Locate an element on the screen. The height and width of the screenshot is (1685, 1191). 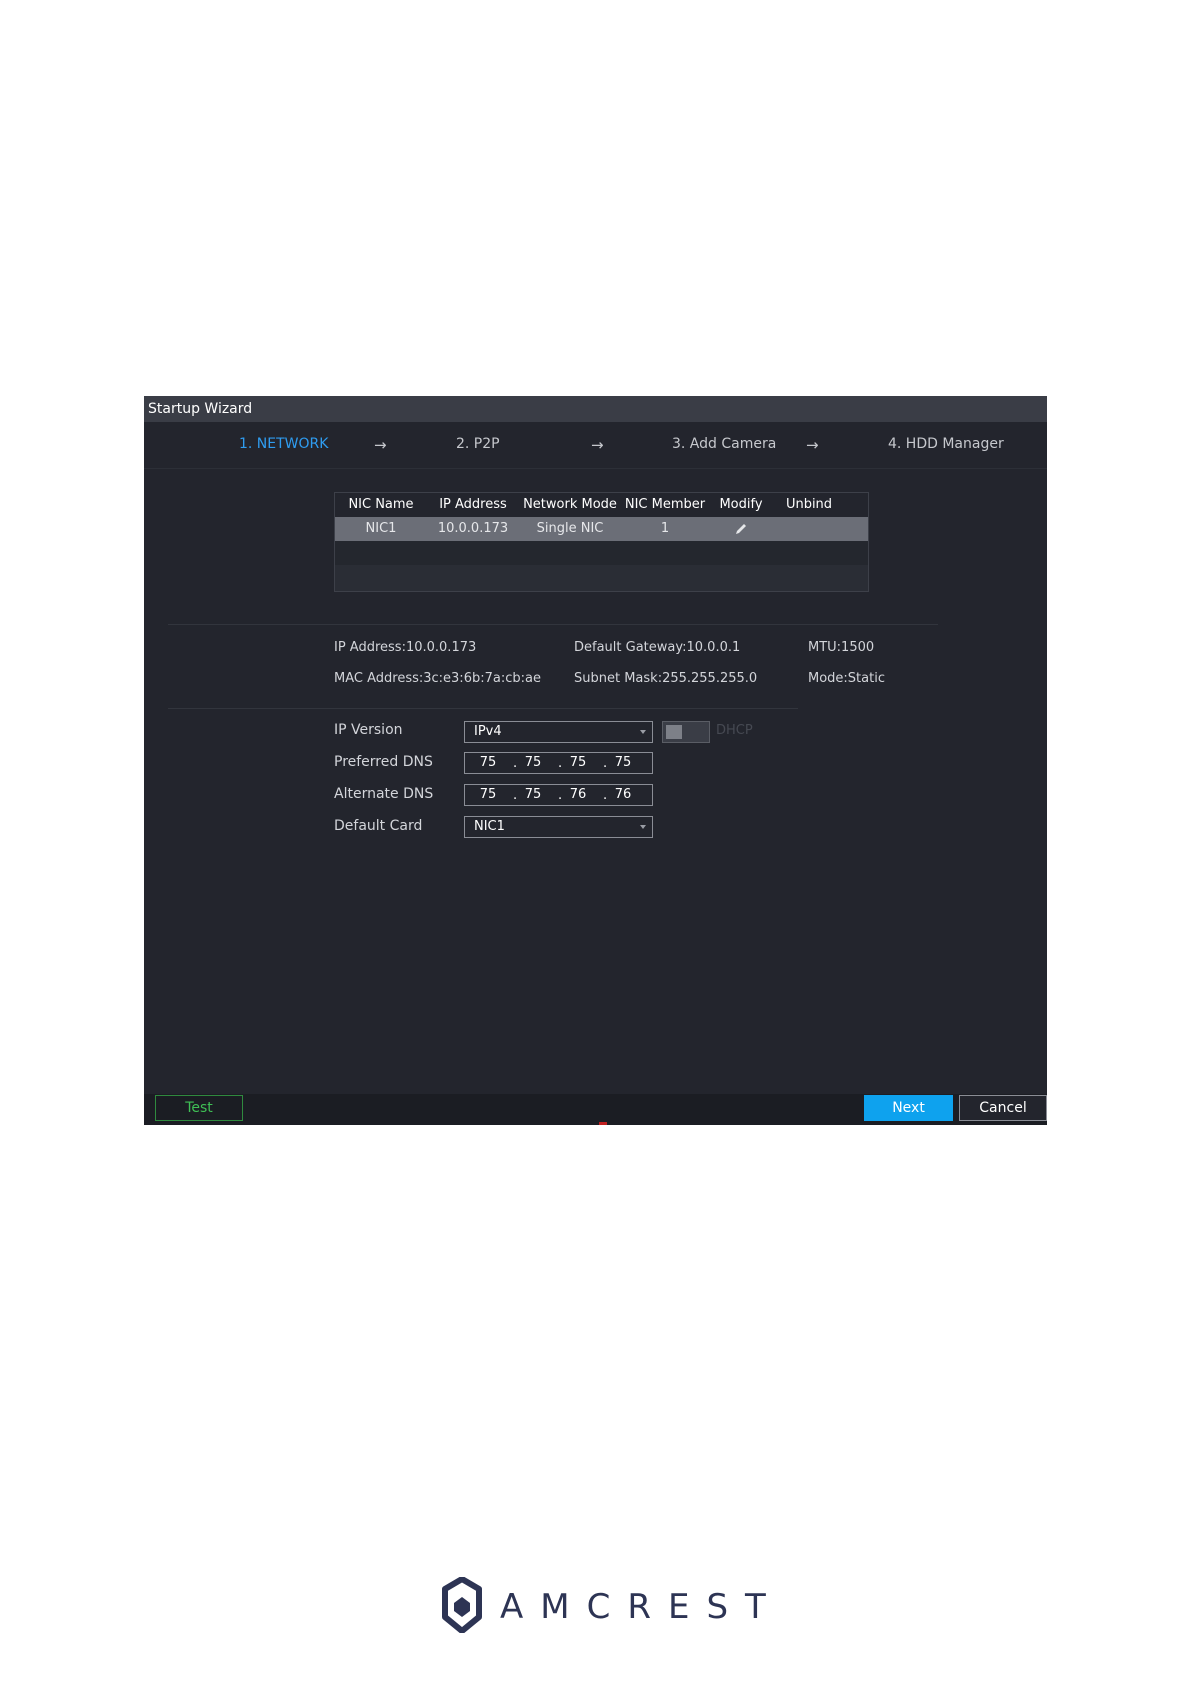
col-network-mode: Network Mode is located at coordinates (570, 504).